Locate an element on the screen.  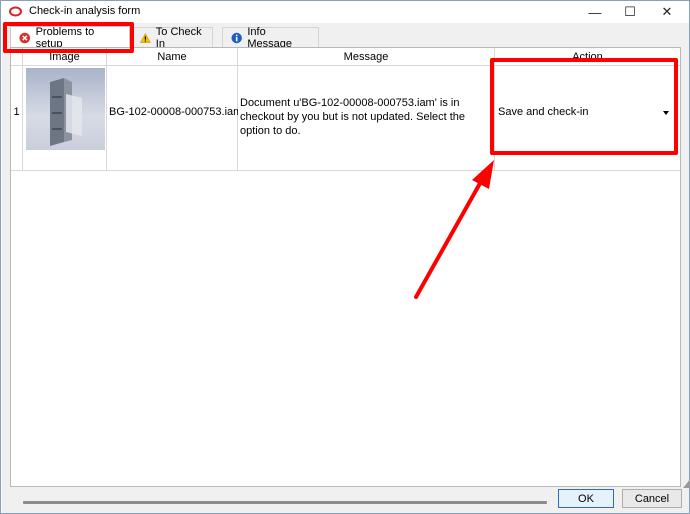
column-header-message: Message is located at coordinates (366, 57).